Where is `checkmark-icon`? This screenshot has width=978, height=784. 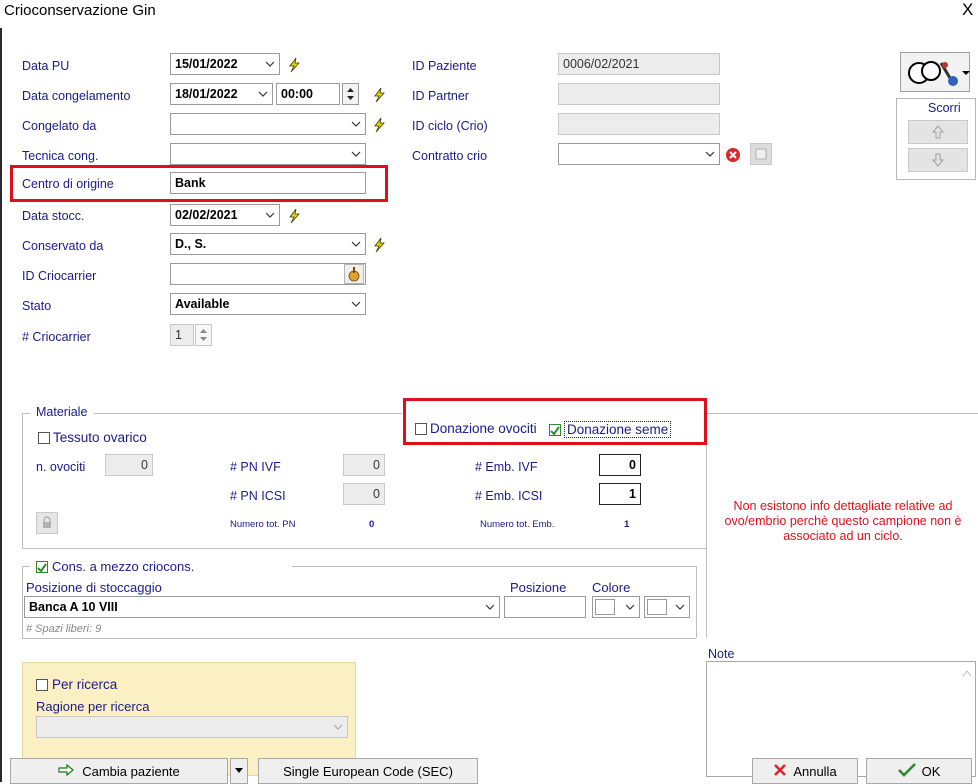
checkmark-icon is located at coordinates (906, 771).